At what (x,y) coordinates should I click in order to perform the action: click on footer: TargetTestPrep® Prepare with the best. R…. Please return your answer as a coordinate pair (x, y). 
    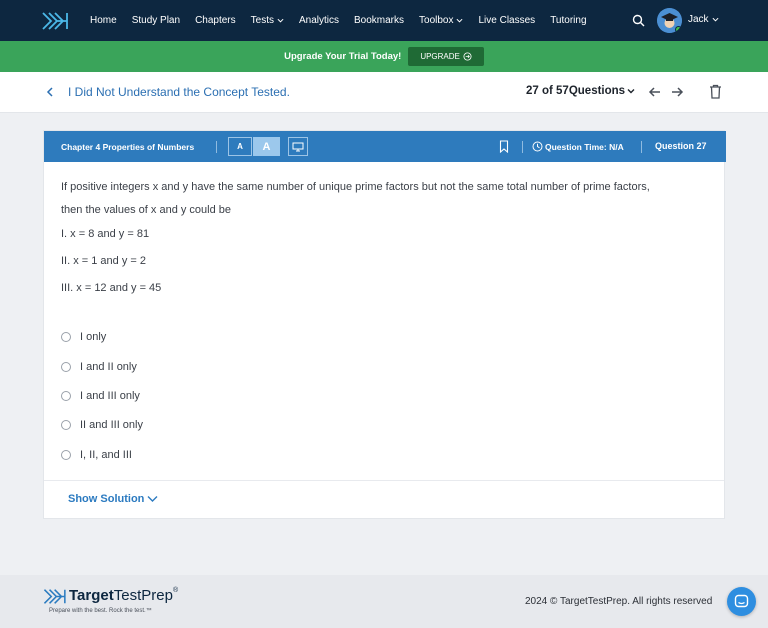
    Looking at the image, I should click on (384, 601).